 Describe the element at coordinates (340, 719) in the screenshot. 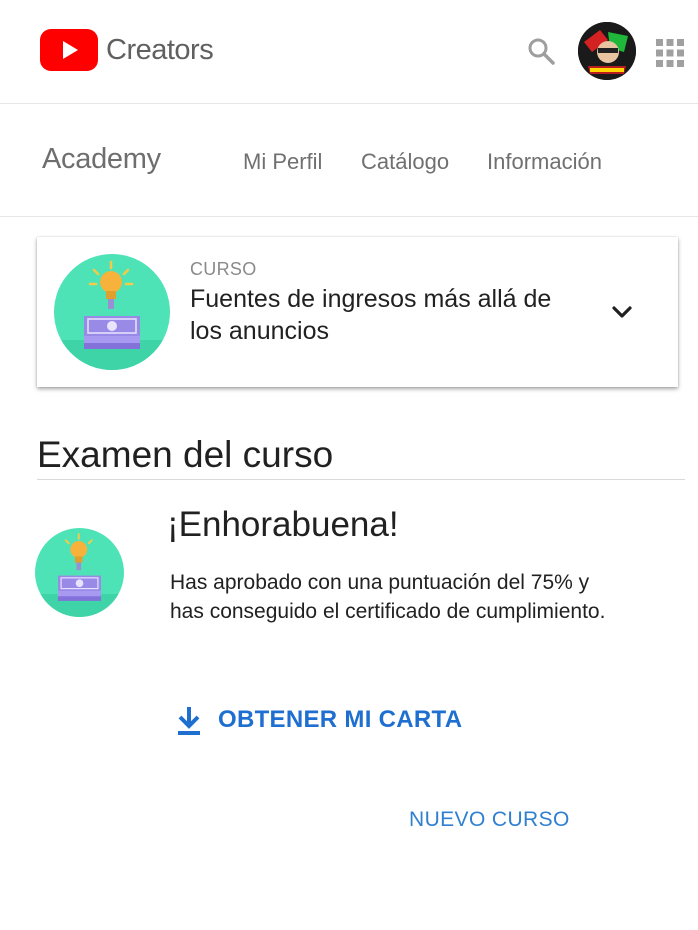

I see `get-letter-label: OBTENER MI CARTA` at that location.